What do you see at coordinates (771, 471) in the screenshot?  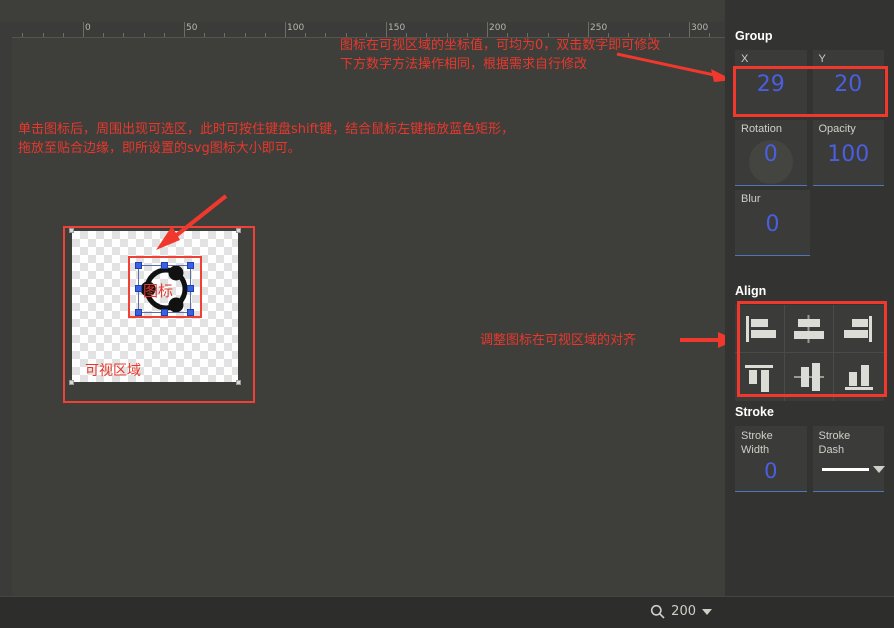 I see `field-stroke-width-value: 0` at bounding box center [771, 471].